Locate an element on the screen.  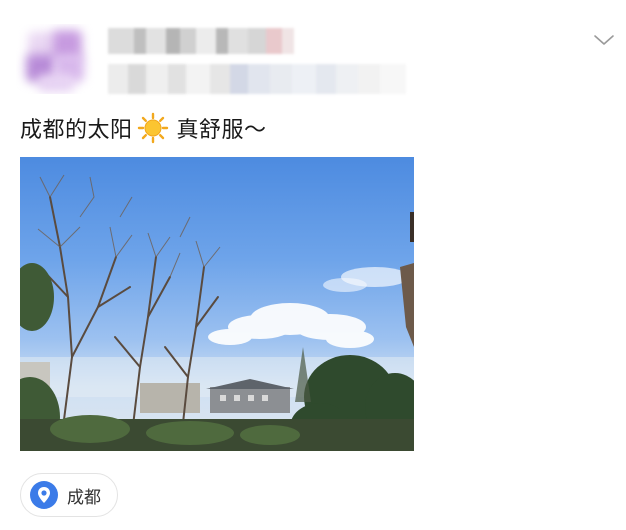
location-pin-icon is located at coordinates (44, 495).